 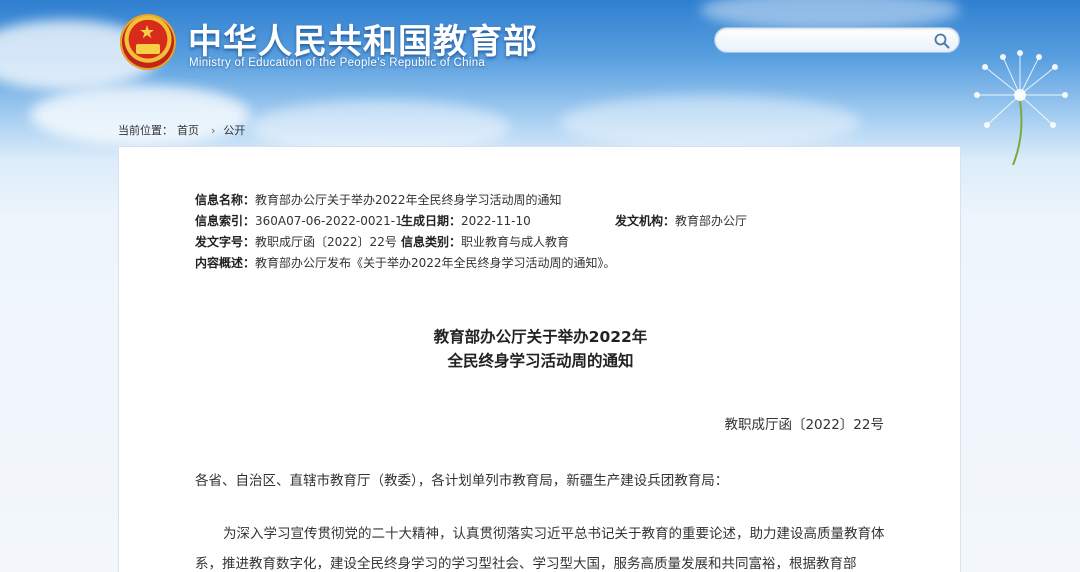 I want to click on document-title-line2: 全民终身学习活动周的通知, so click(x=540, y=361).